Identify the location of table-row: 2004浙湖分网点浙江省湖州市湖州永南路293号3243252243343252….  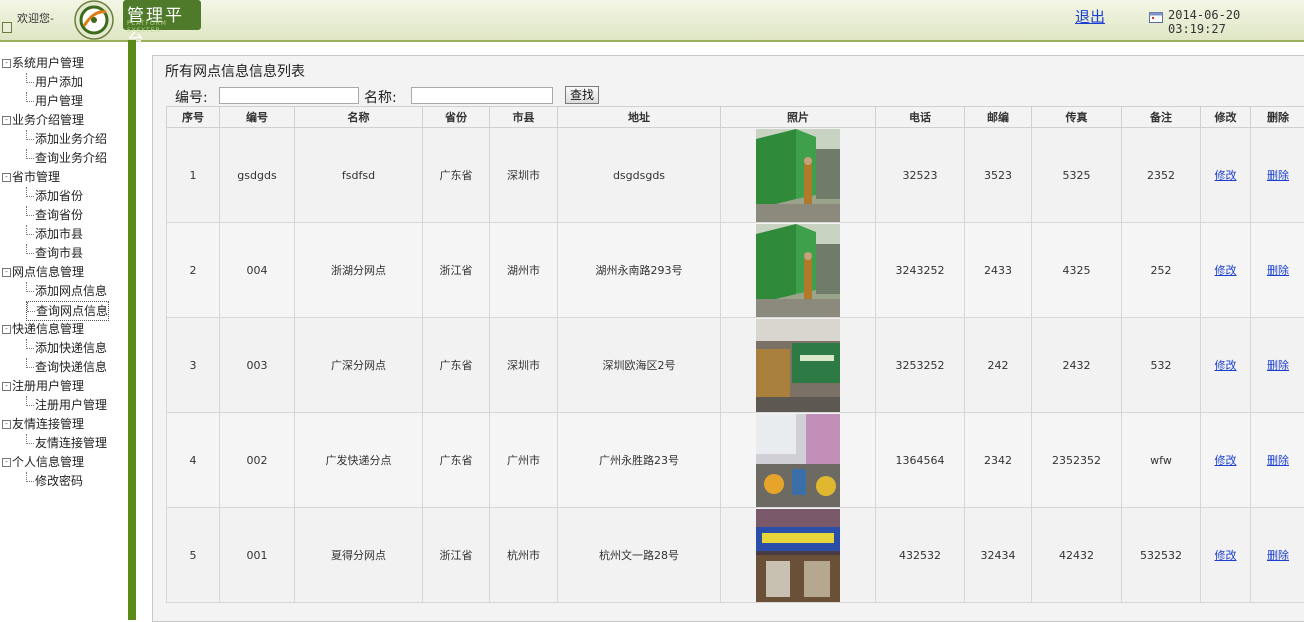
(735, 270).